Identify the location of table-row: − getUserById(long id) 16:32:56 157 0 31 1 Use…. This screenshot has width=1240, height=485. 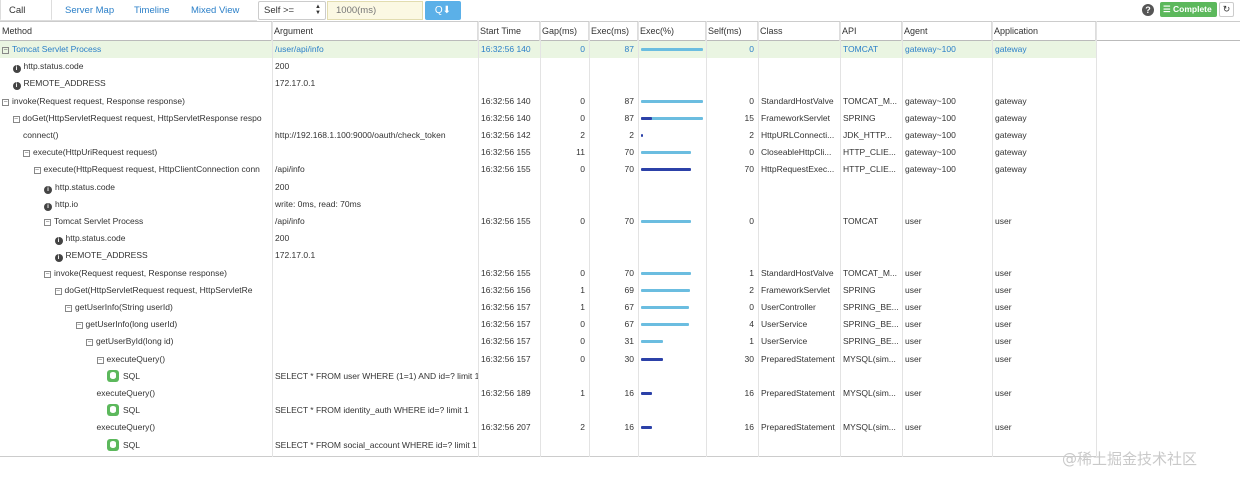
(548, 341).